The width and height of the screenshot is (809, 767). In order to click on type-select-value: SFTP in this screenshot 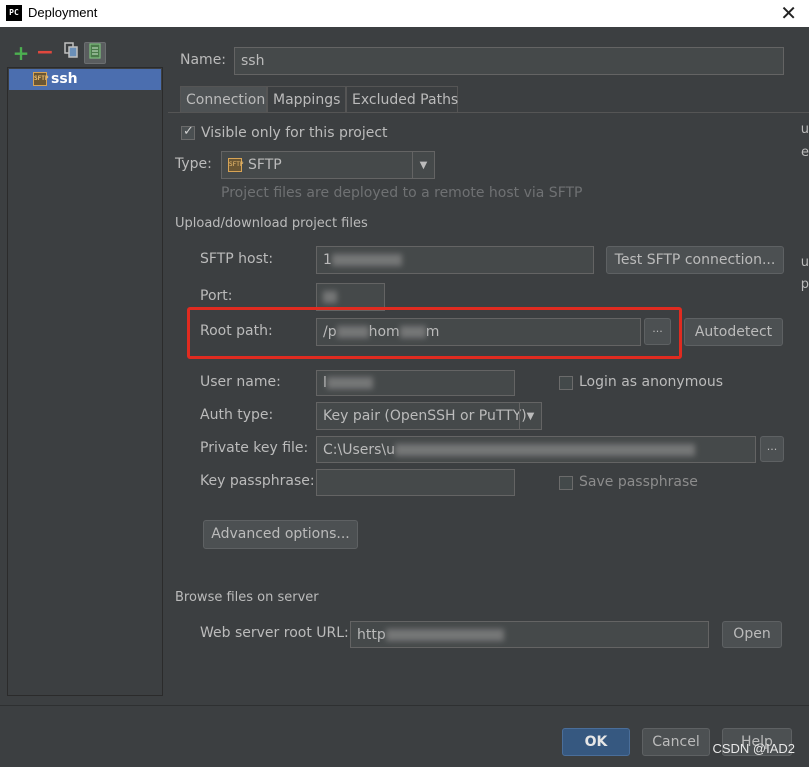, I will do `click(265, 165)`.